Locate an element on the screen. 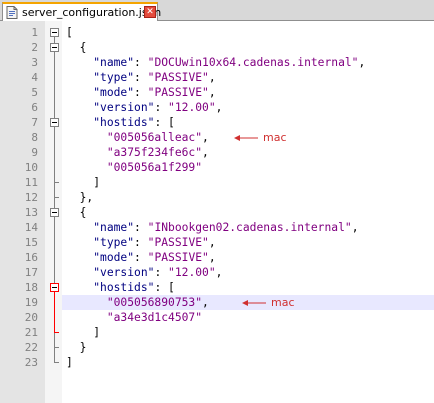 The image size is (434, 403). json-key: "mode" is located at coordinates (114, 92).